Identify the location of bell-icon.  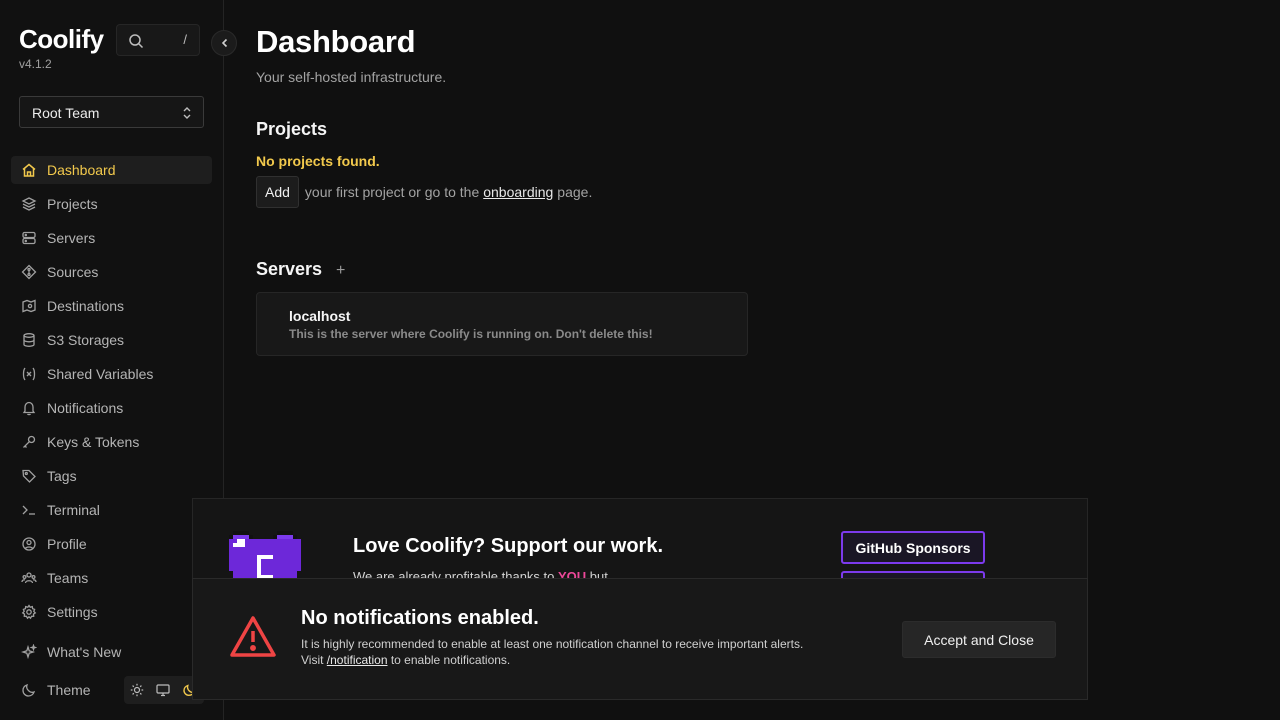
(29, 408).